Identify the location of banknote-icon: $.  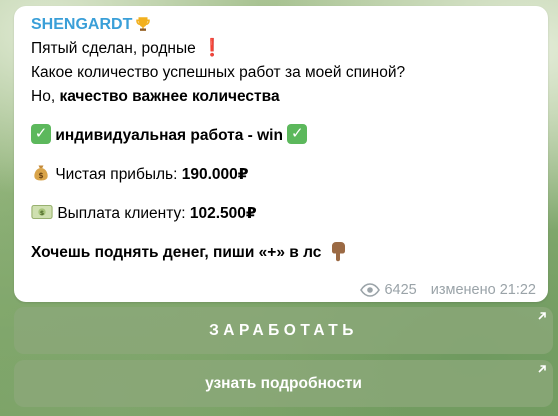
(42, 212).